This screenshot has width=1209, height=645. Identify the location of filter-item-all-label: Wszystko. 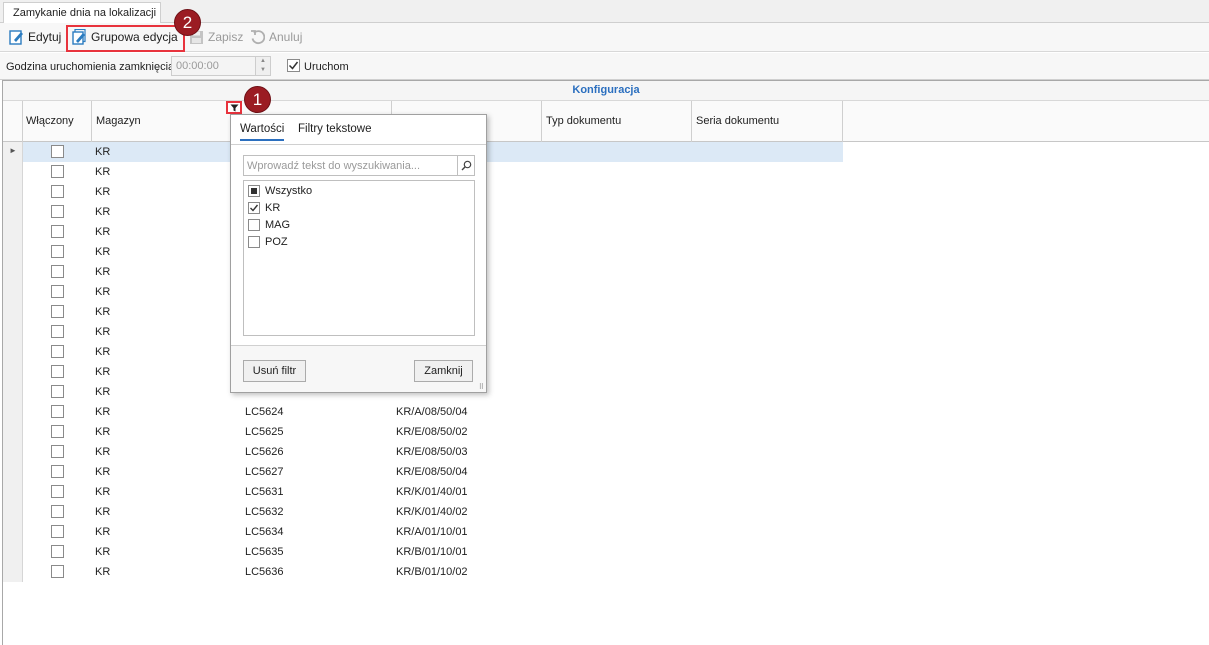
(289, 191).